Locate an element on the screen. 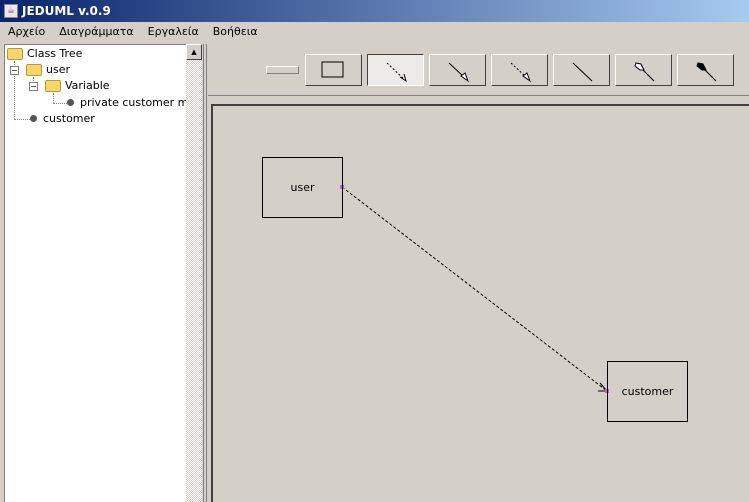  tree-node-variable: Variable is located at coordinates (77, 85).